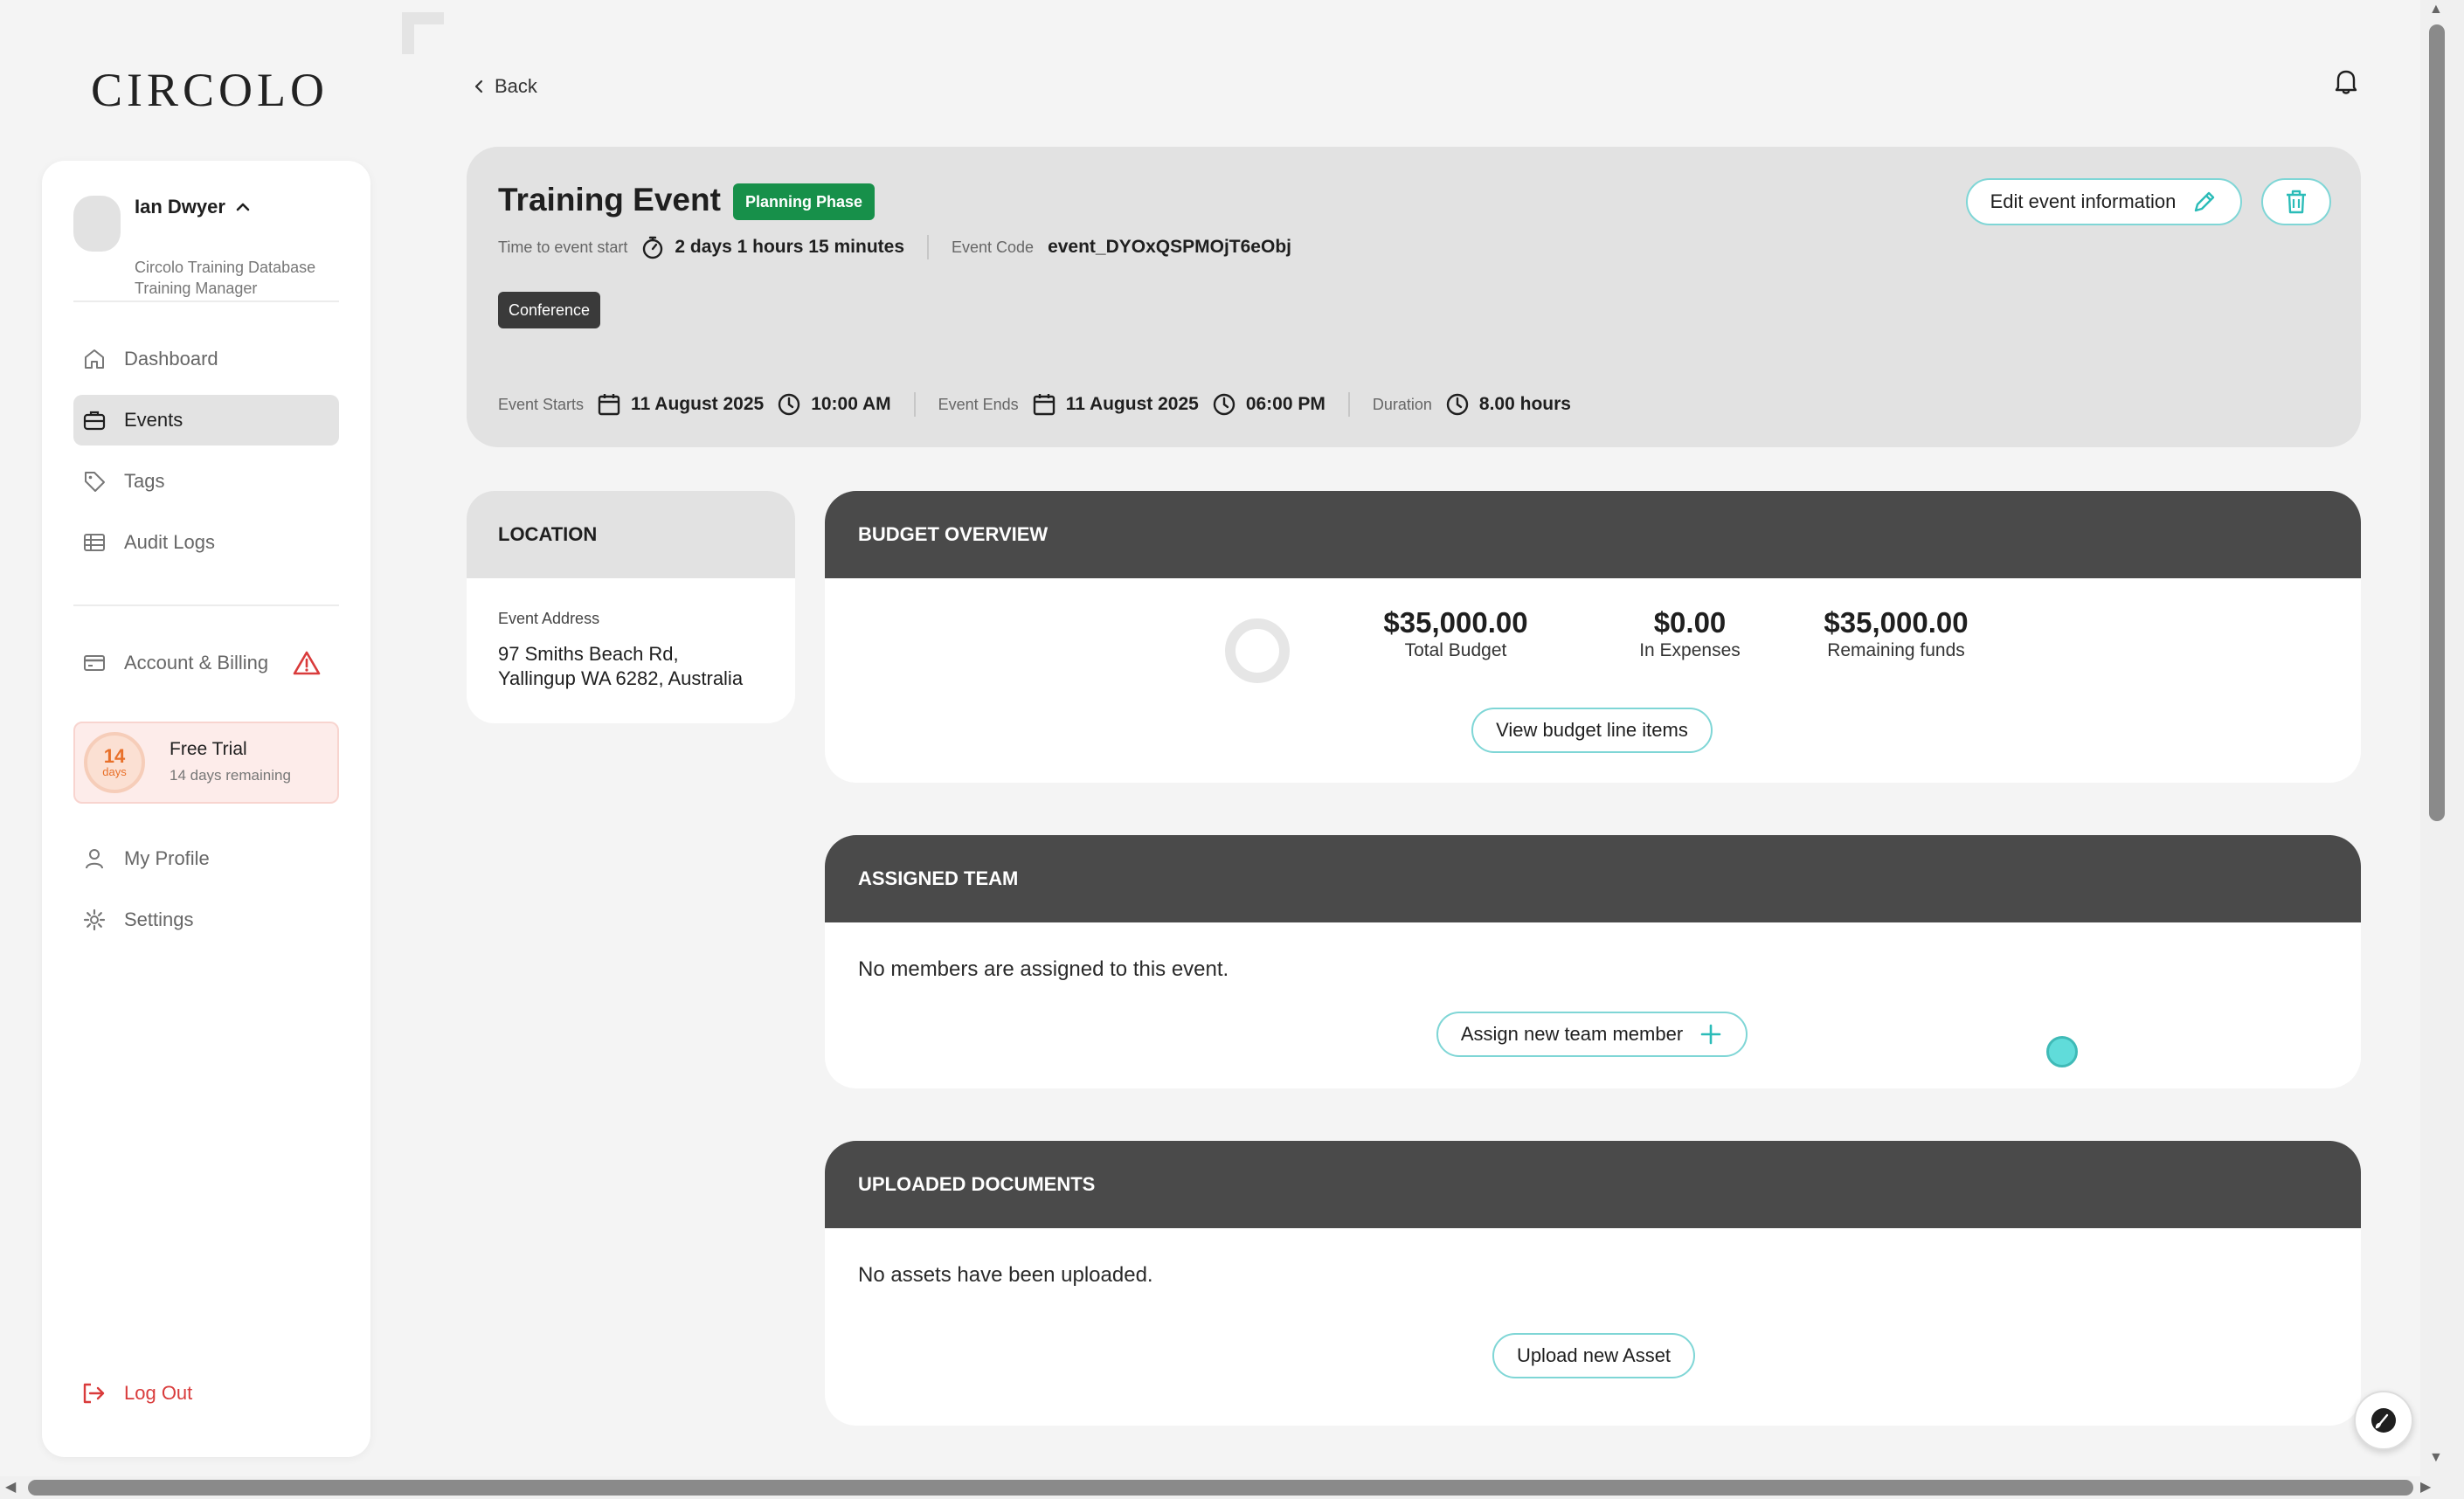 The height and width of the screenshot is (1499, 2464). Describe the element at coordinates (1896, 650) in the screenshot. I see `remaining-label: Remaining funds` at that location.